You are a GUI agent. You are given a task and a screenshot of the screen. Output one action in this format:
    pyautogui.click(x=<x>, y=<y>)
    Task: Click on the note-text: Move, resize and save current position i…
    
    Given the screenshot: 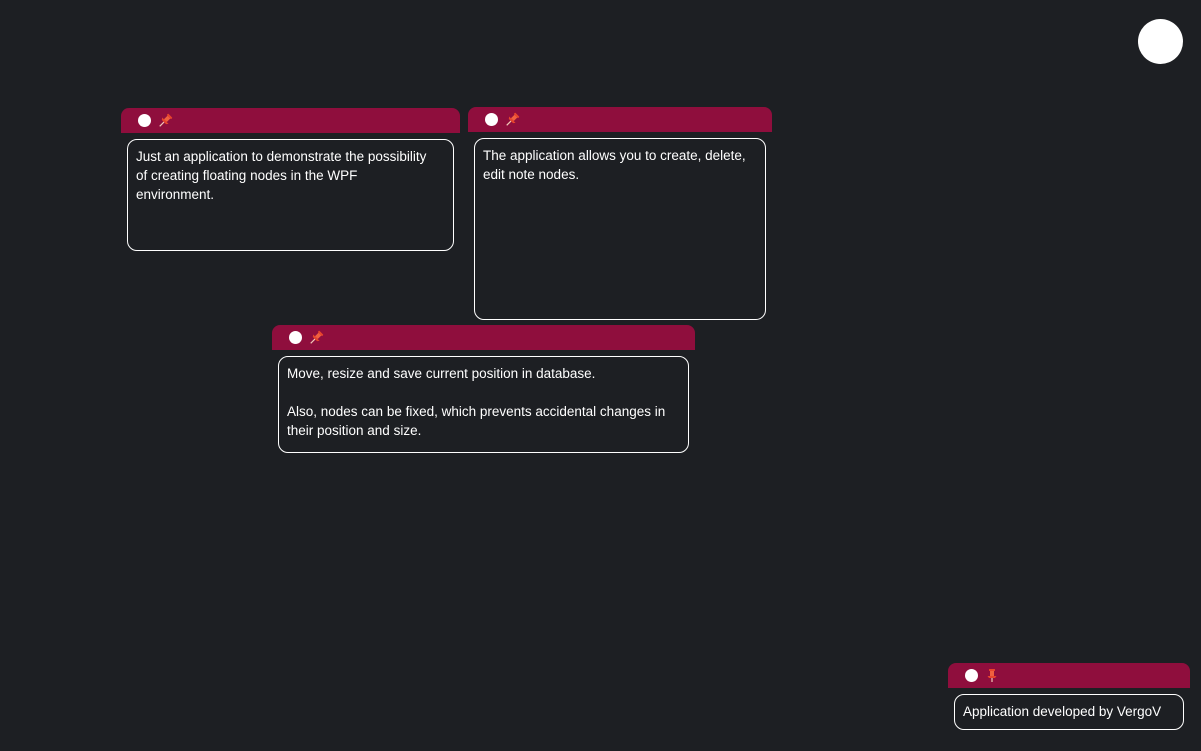 What is the action you would take?
    pyautogui.click(x=483, y=404)
    